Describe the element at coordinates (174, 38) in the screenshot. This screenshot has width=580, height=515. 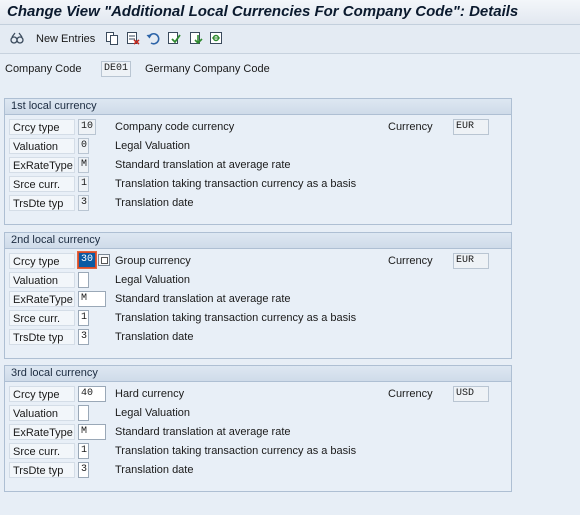
I see `select-all-icon` at that location.